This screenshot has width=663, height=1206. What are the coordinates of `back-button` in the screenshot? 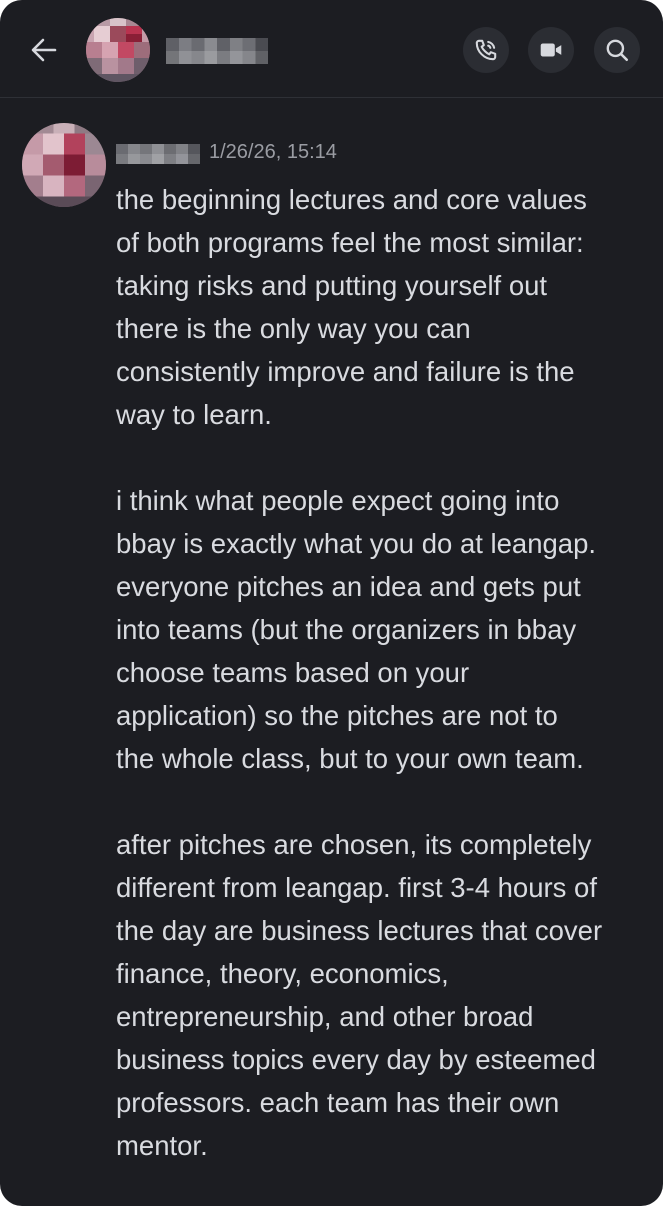 It's located at (44, 50).